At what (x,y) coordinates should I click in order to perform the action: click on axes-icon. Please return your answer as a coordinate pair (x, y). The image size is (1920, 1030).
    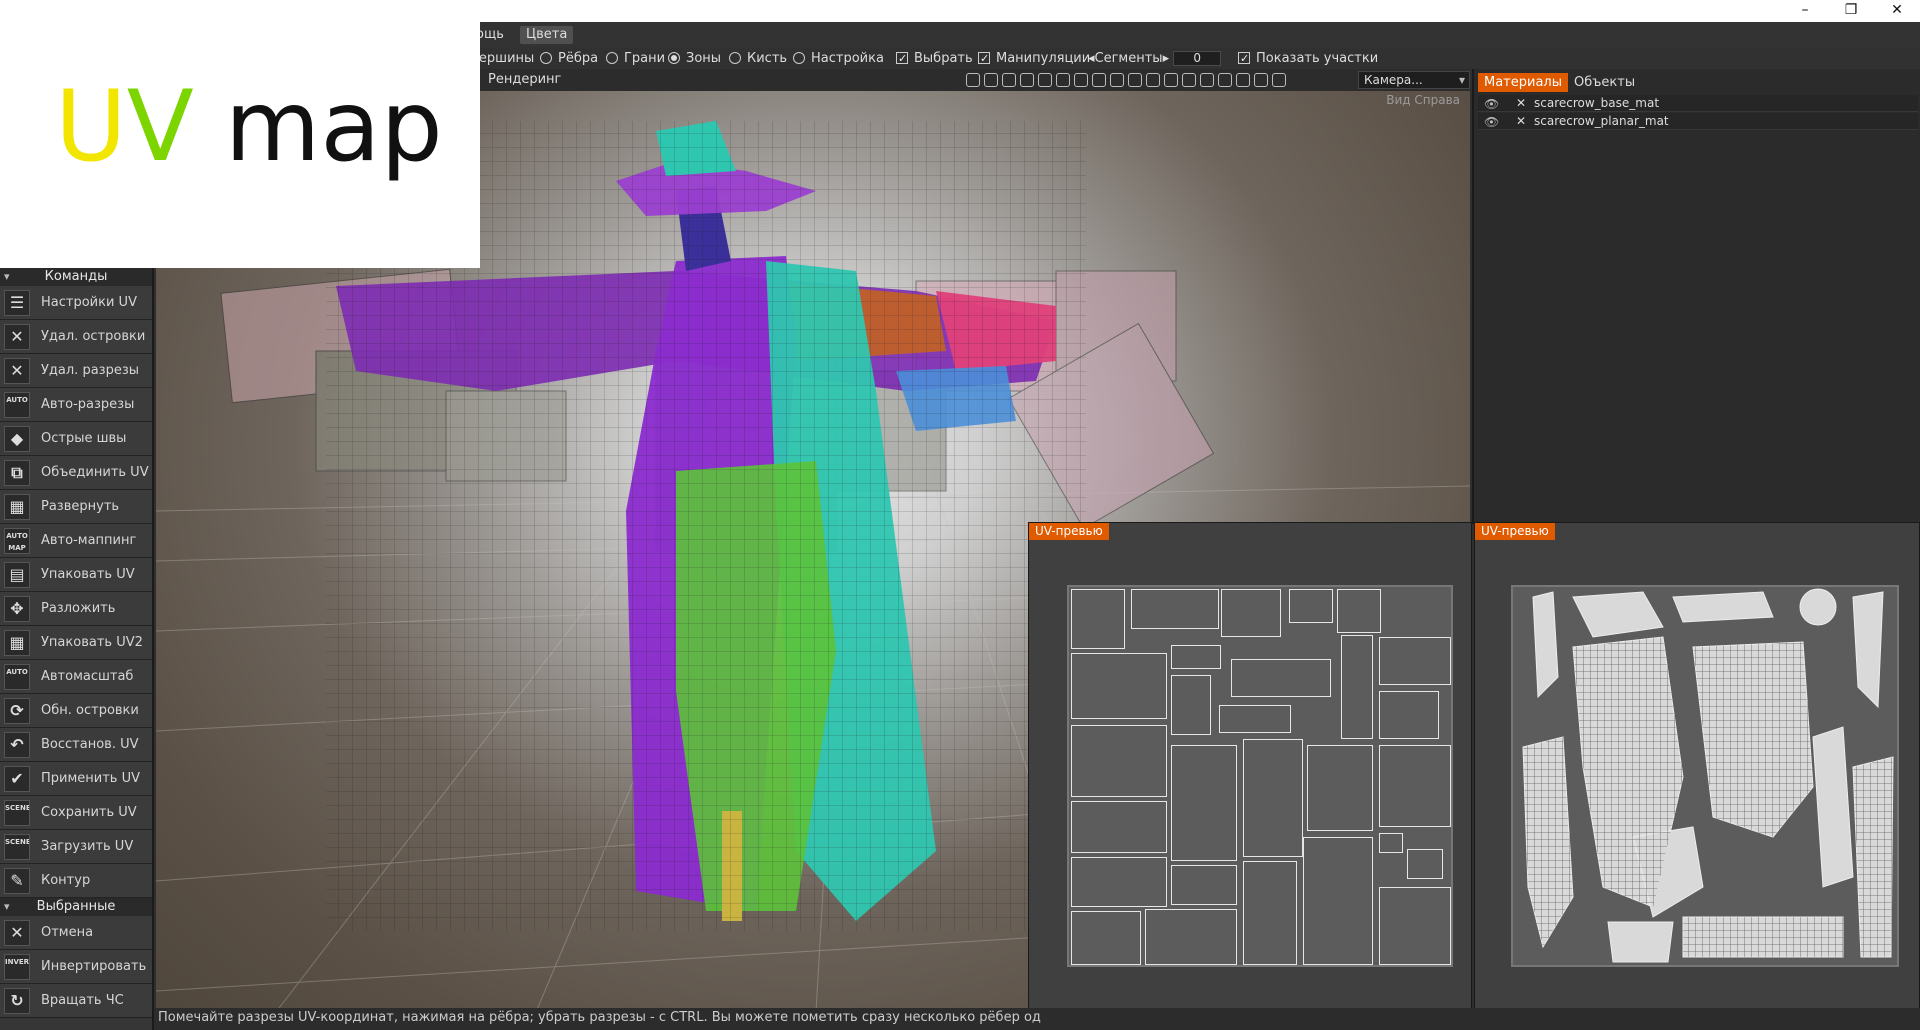
    Looking at the image, I should click on (1261, 80).